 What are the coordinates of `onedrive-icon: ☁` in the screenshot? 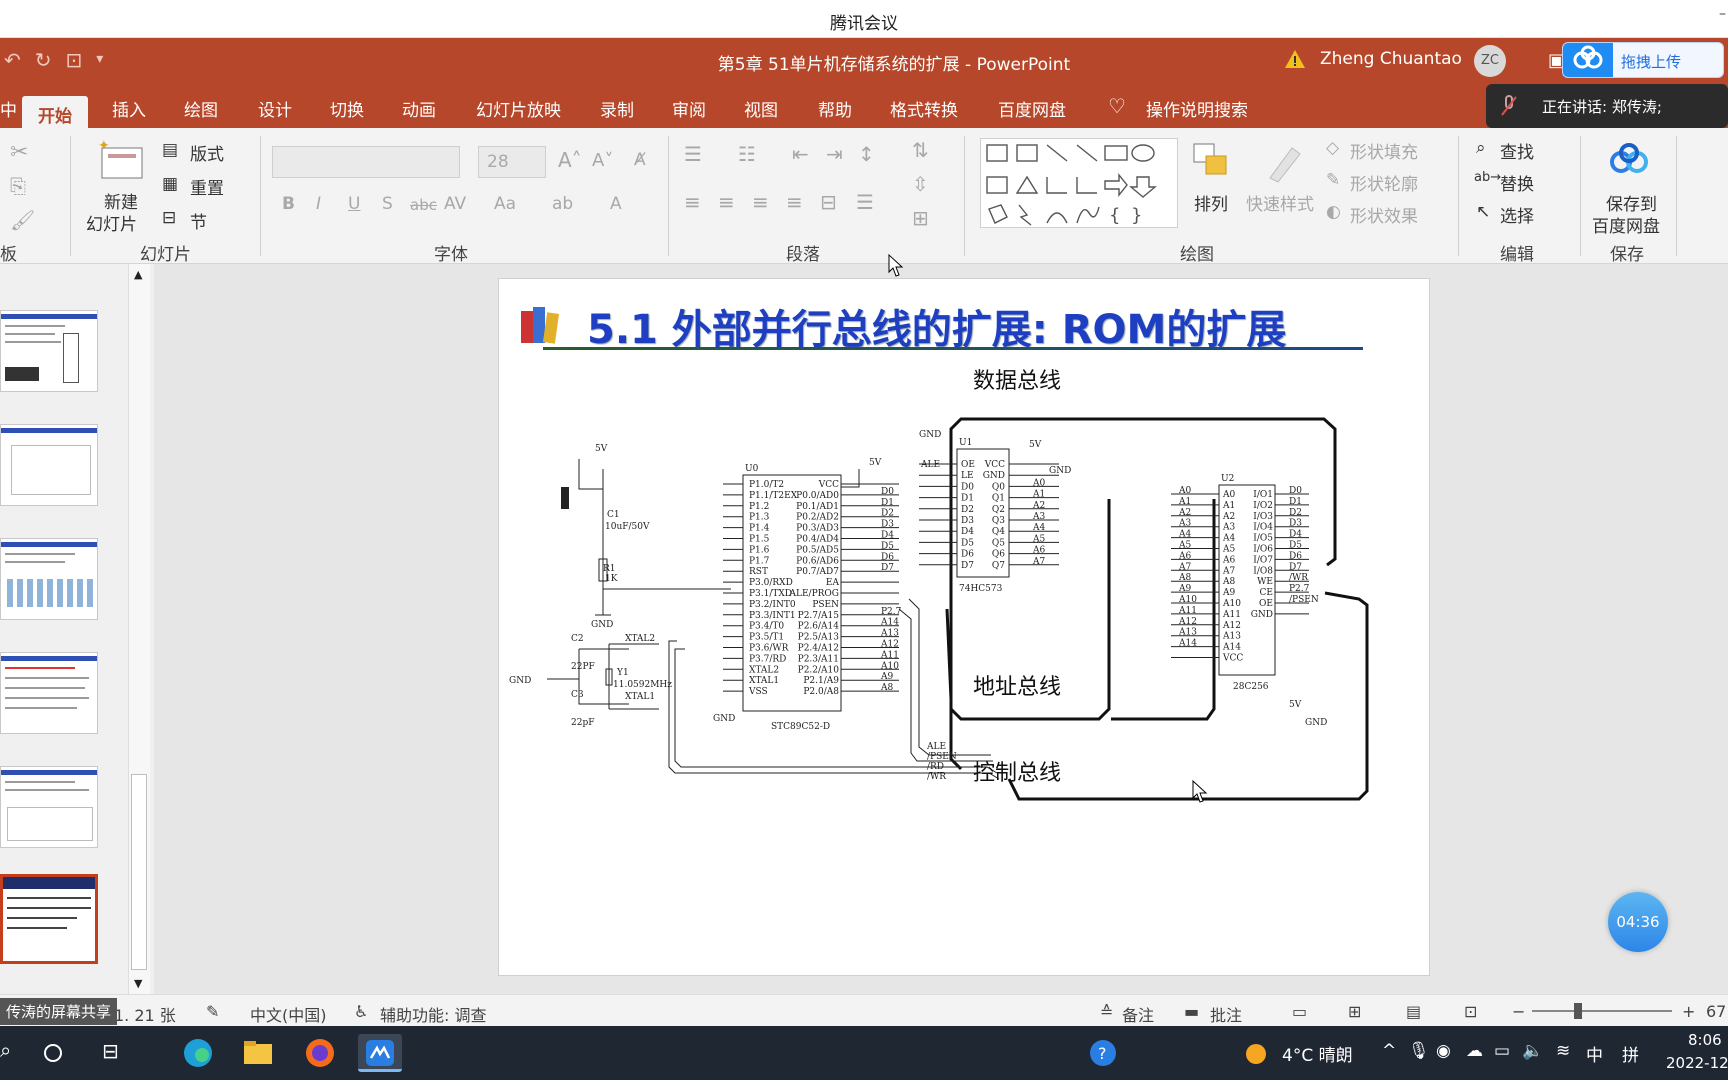 It's located at (1474, 1051).